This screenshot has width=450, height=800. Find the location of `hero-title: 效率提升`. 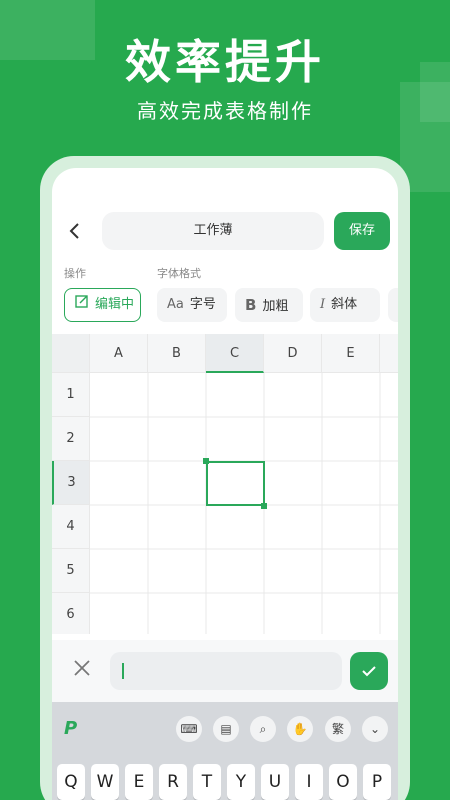

hero-title: 效率提升 is located at coordinates (225, 62).